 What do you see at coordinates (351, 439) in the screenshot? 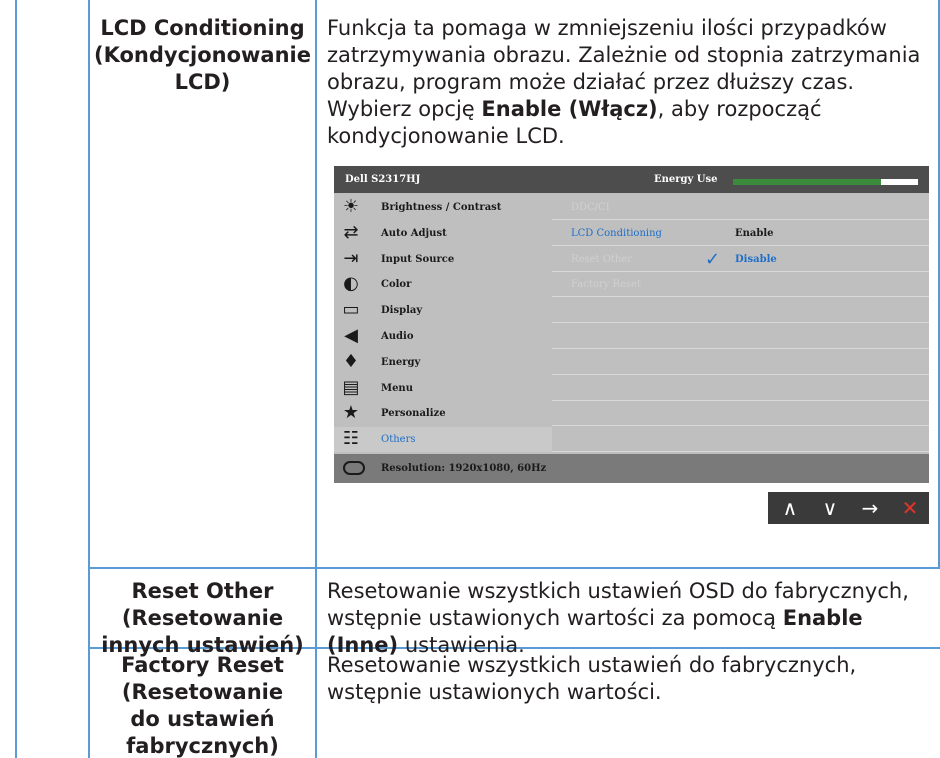
I see `others-icon: ☷` at bounding box center [351, 439].